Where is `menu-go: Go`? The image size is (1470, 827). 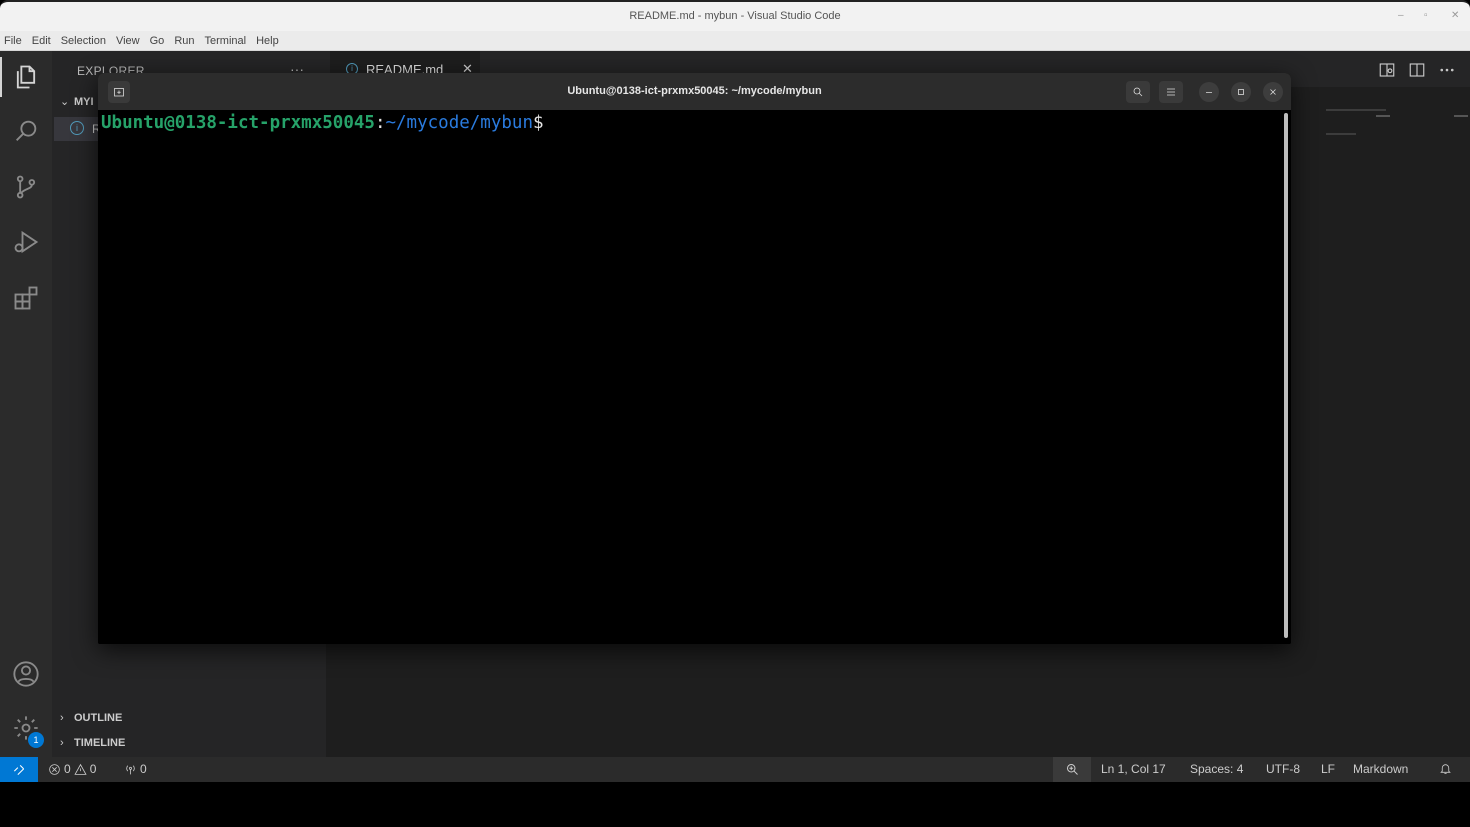
menu-go: Go is located at coordinates (157, 41).